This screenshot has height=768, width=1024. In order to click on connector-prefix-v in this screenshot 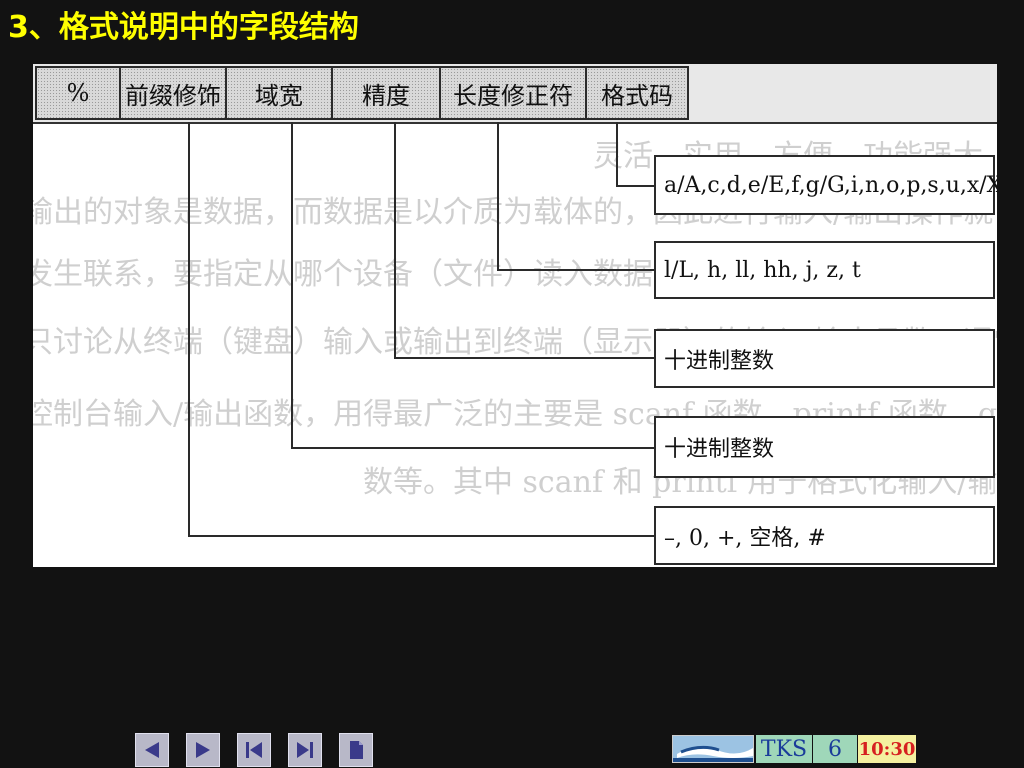, I will do `click(189, 329)`.